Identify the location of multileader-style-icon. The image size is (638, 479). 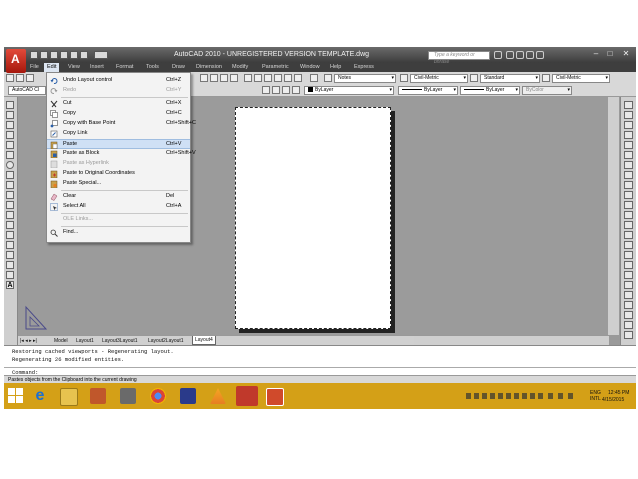
(546, 78).